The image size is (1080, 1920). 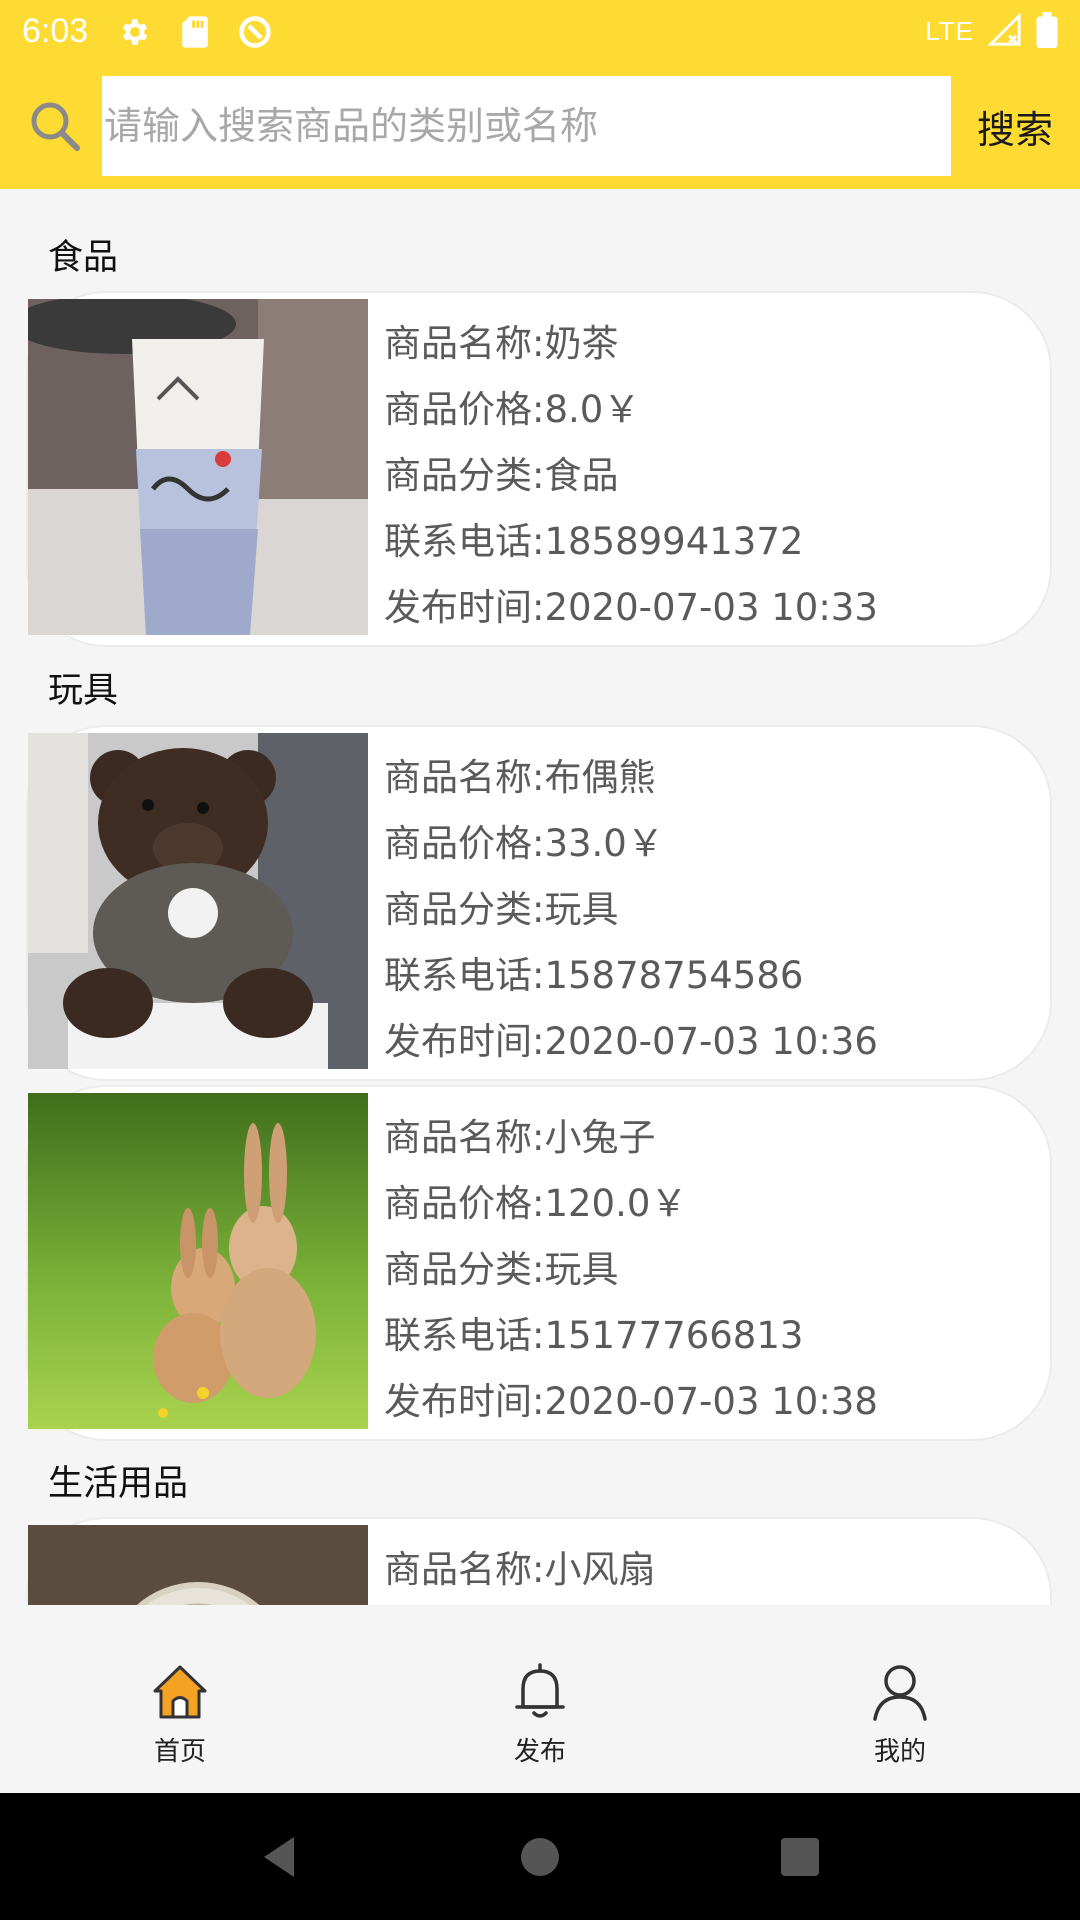 I want to click on signal-icon, so click(x=1004, y=31).